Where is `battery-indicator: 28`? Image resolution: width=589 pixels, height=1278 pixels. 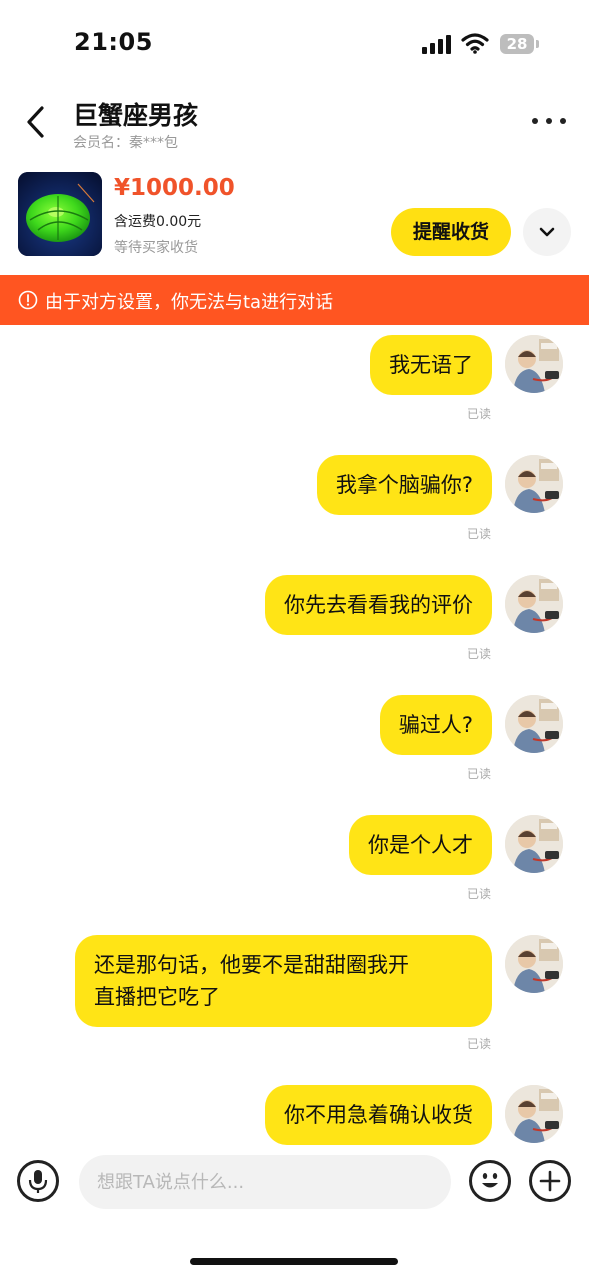
battery-indicator: 28 is located at coordinates (517, 44).